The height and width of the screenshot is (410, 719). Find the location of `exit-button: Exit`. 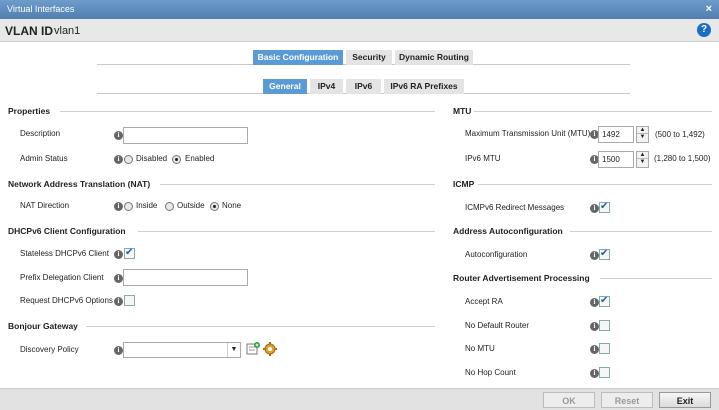

exit-button: Exit is located at coordinates (685, 400).